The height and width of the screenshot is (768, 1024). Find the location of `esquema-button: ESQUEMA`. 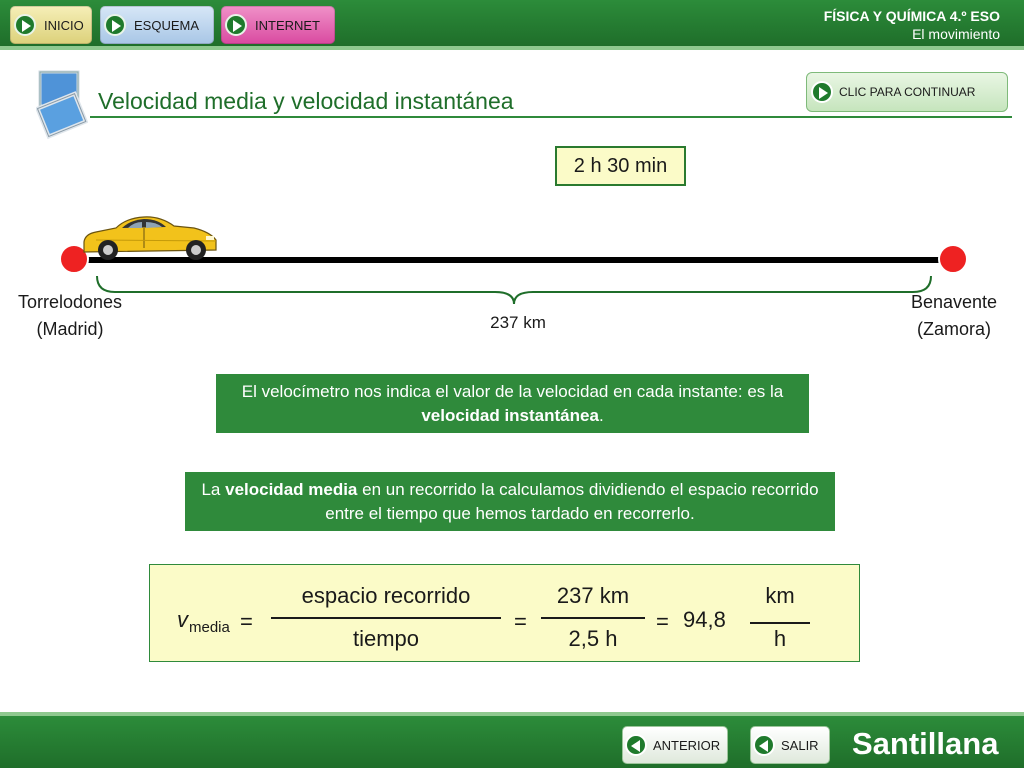

esquema-button: ESQUEMA is located at coordinates (157, 25).